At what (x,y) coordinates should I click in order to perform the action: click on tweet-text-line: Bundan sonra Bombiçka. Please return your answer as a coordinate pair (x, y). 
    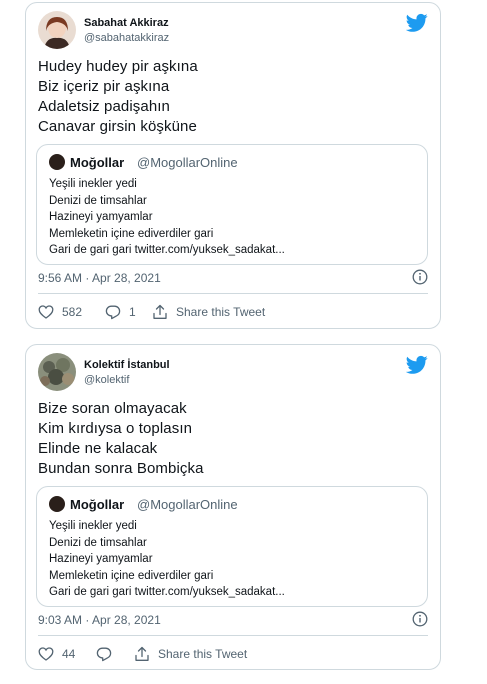
    Looking at the image, I should click on (121, 468).